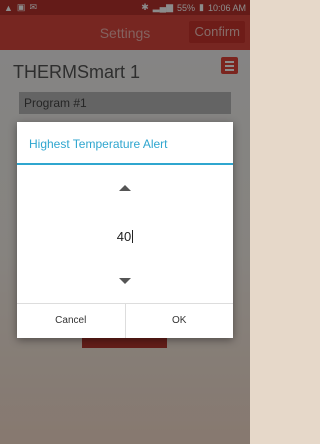 The width and height of the screenshot is (320, 444). I want to click on text-caret, so click(133, 236).